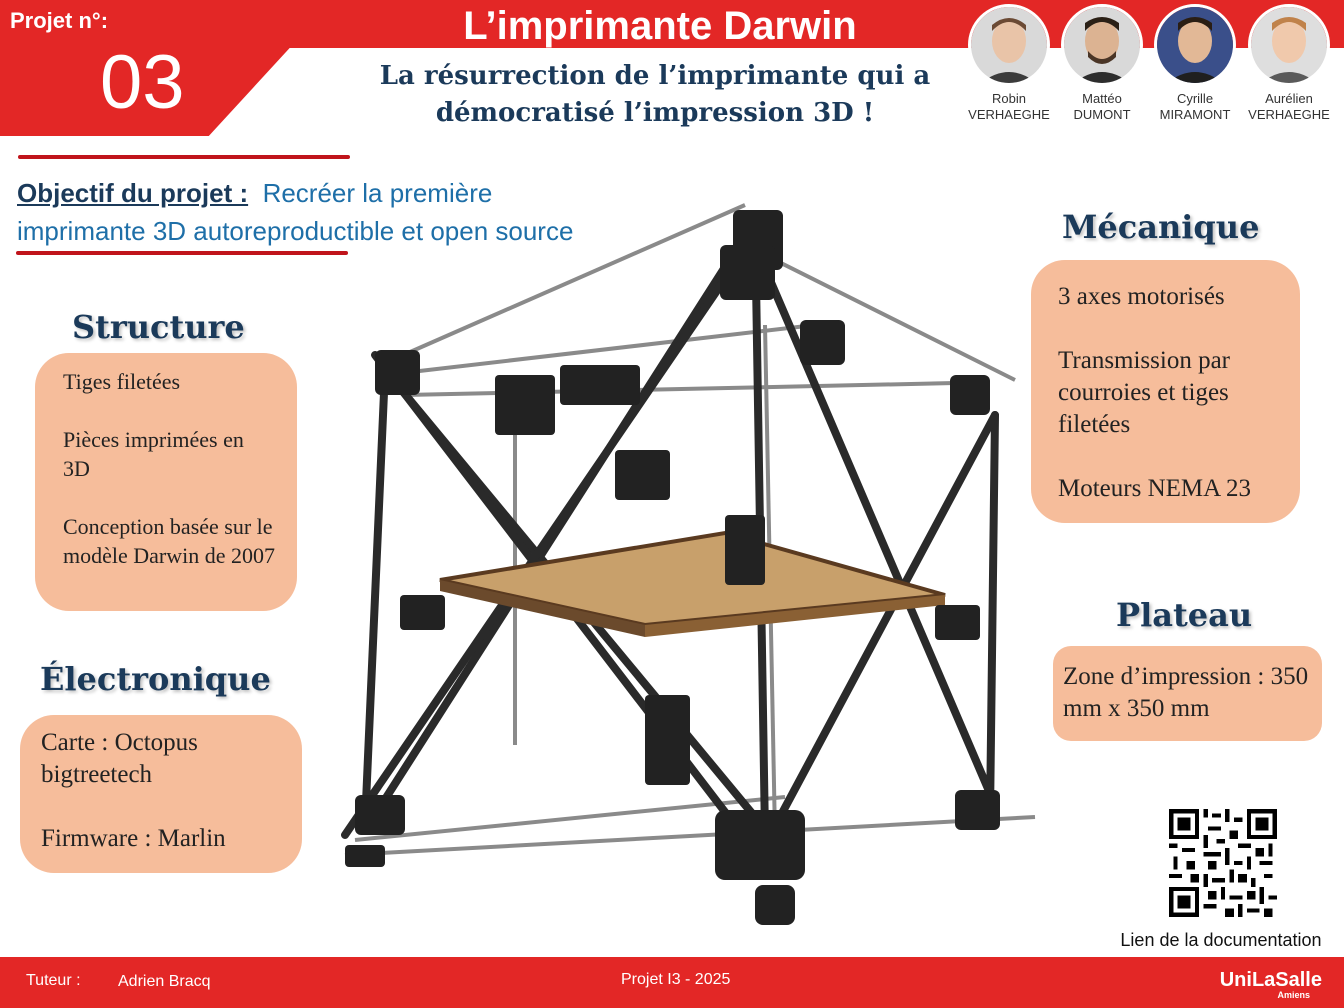  I want to click on member-last-name: DUMONT, so click(1102, 114).